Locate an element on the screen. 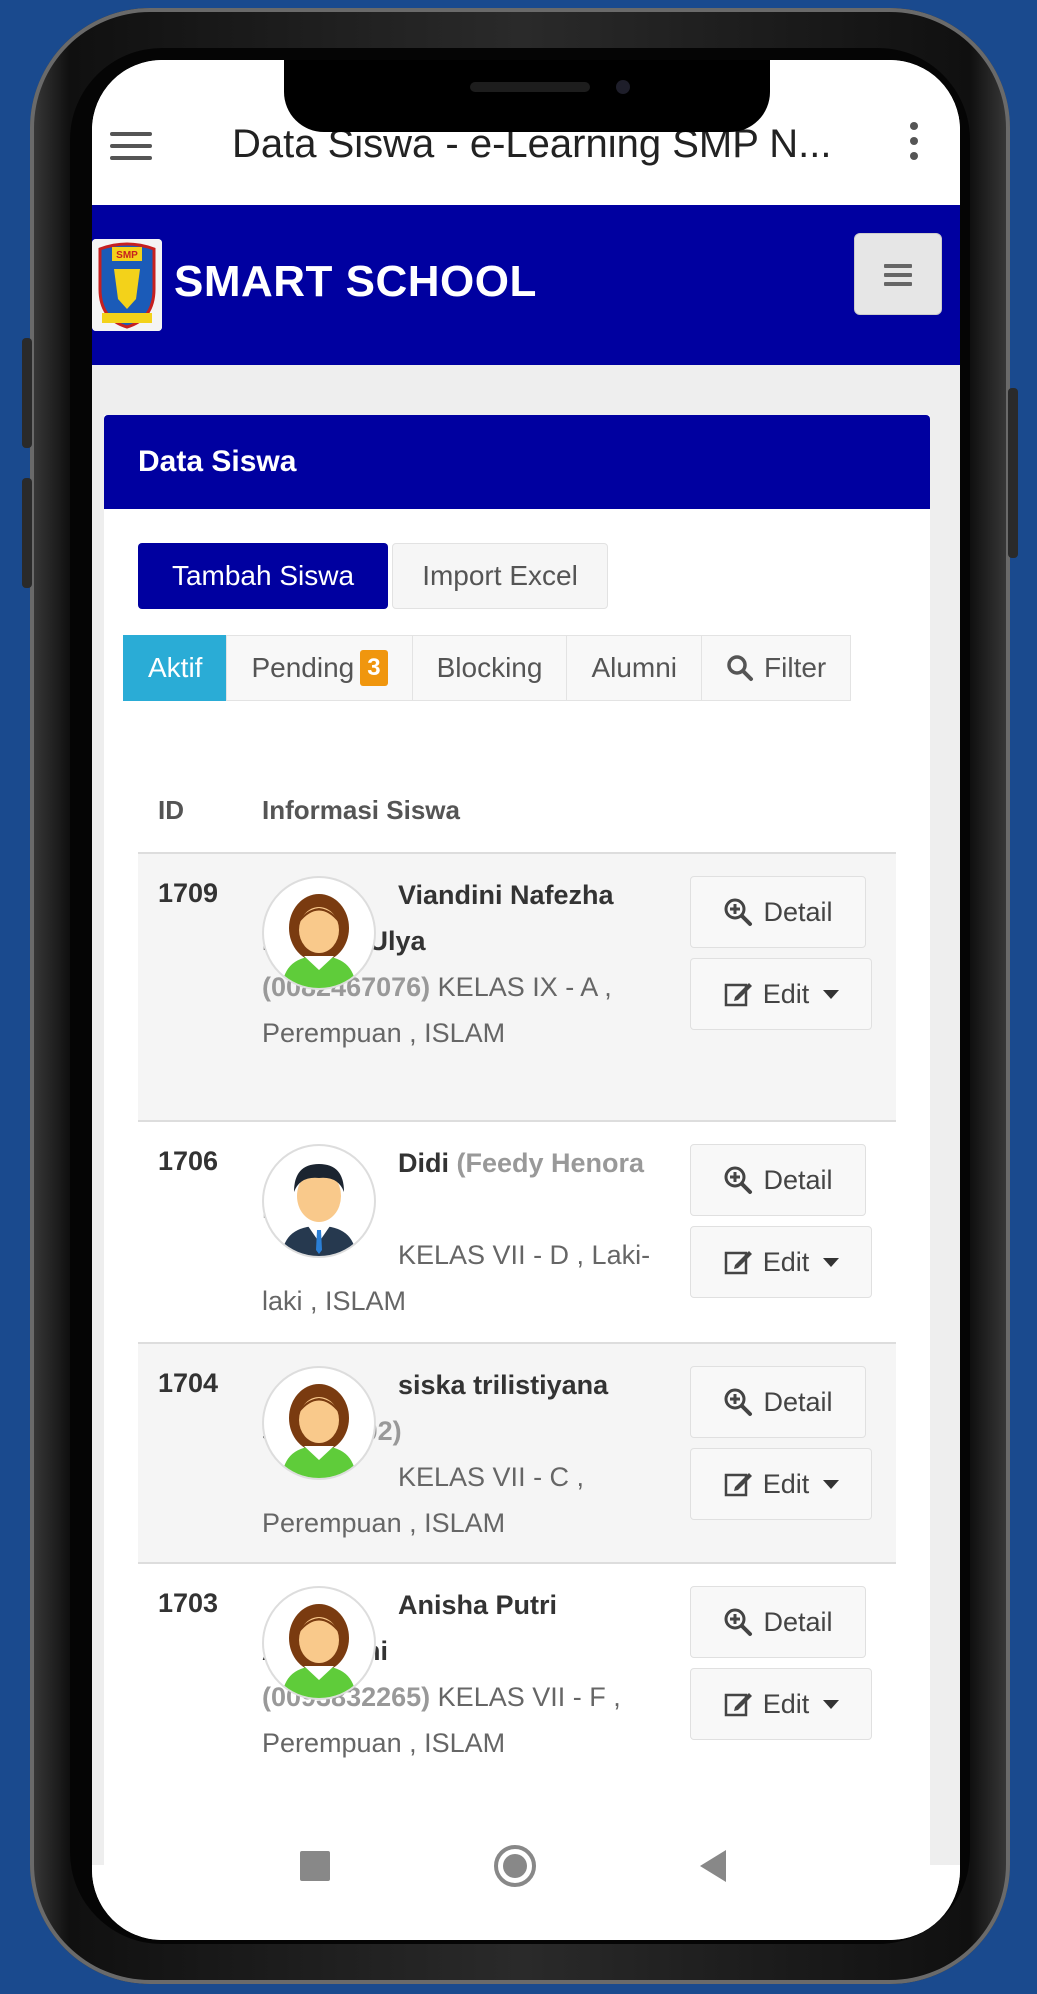  kebab-icon is located at coordinates (914, 147).